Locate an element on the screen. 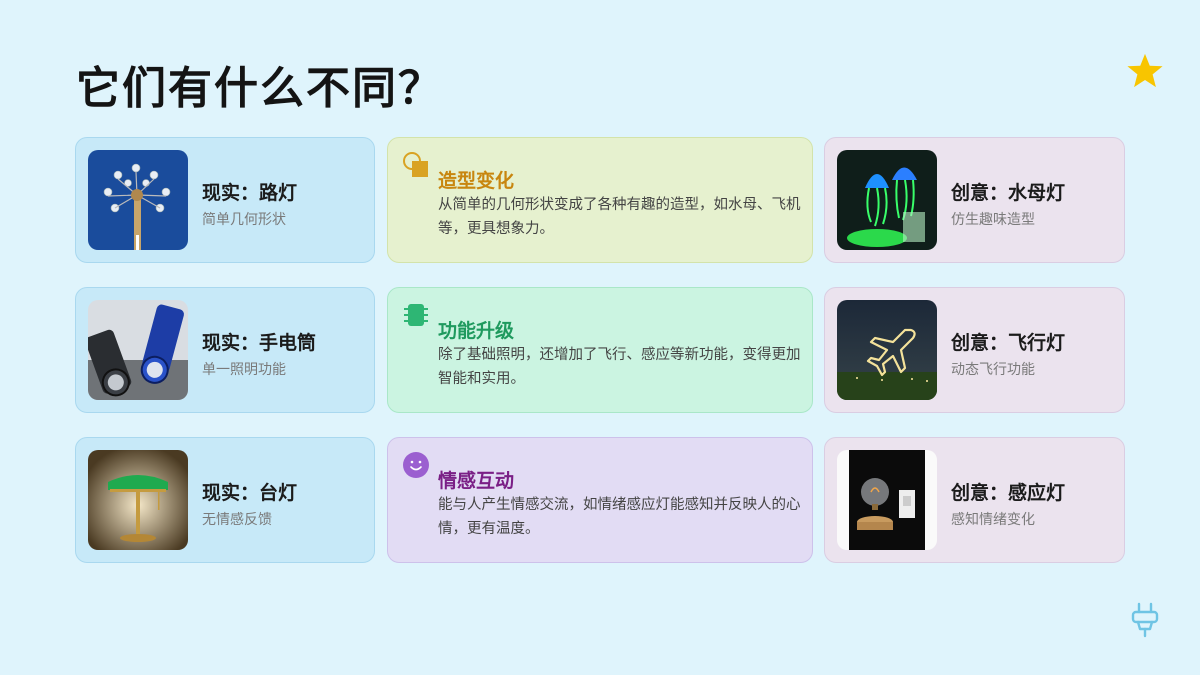  card-title: 创意：飞行灯 is located at coordinates (1008, 343).